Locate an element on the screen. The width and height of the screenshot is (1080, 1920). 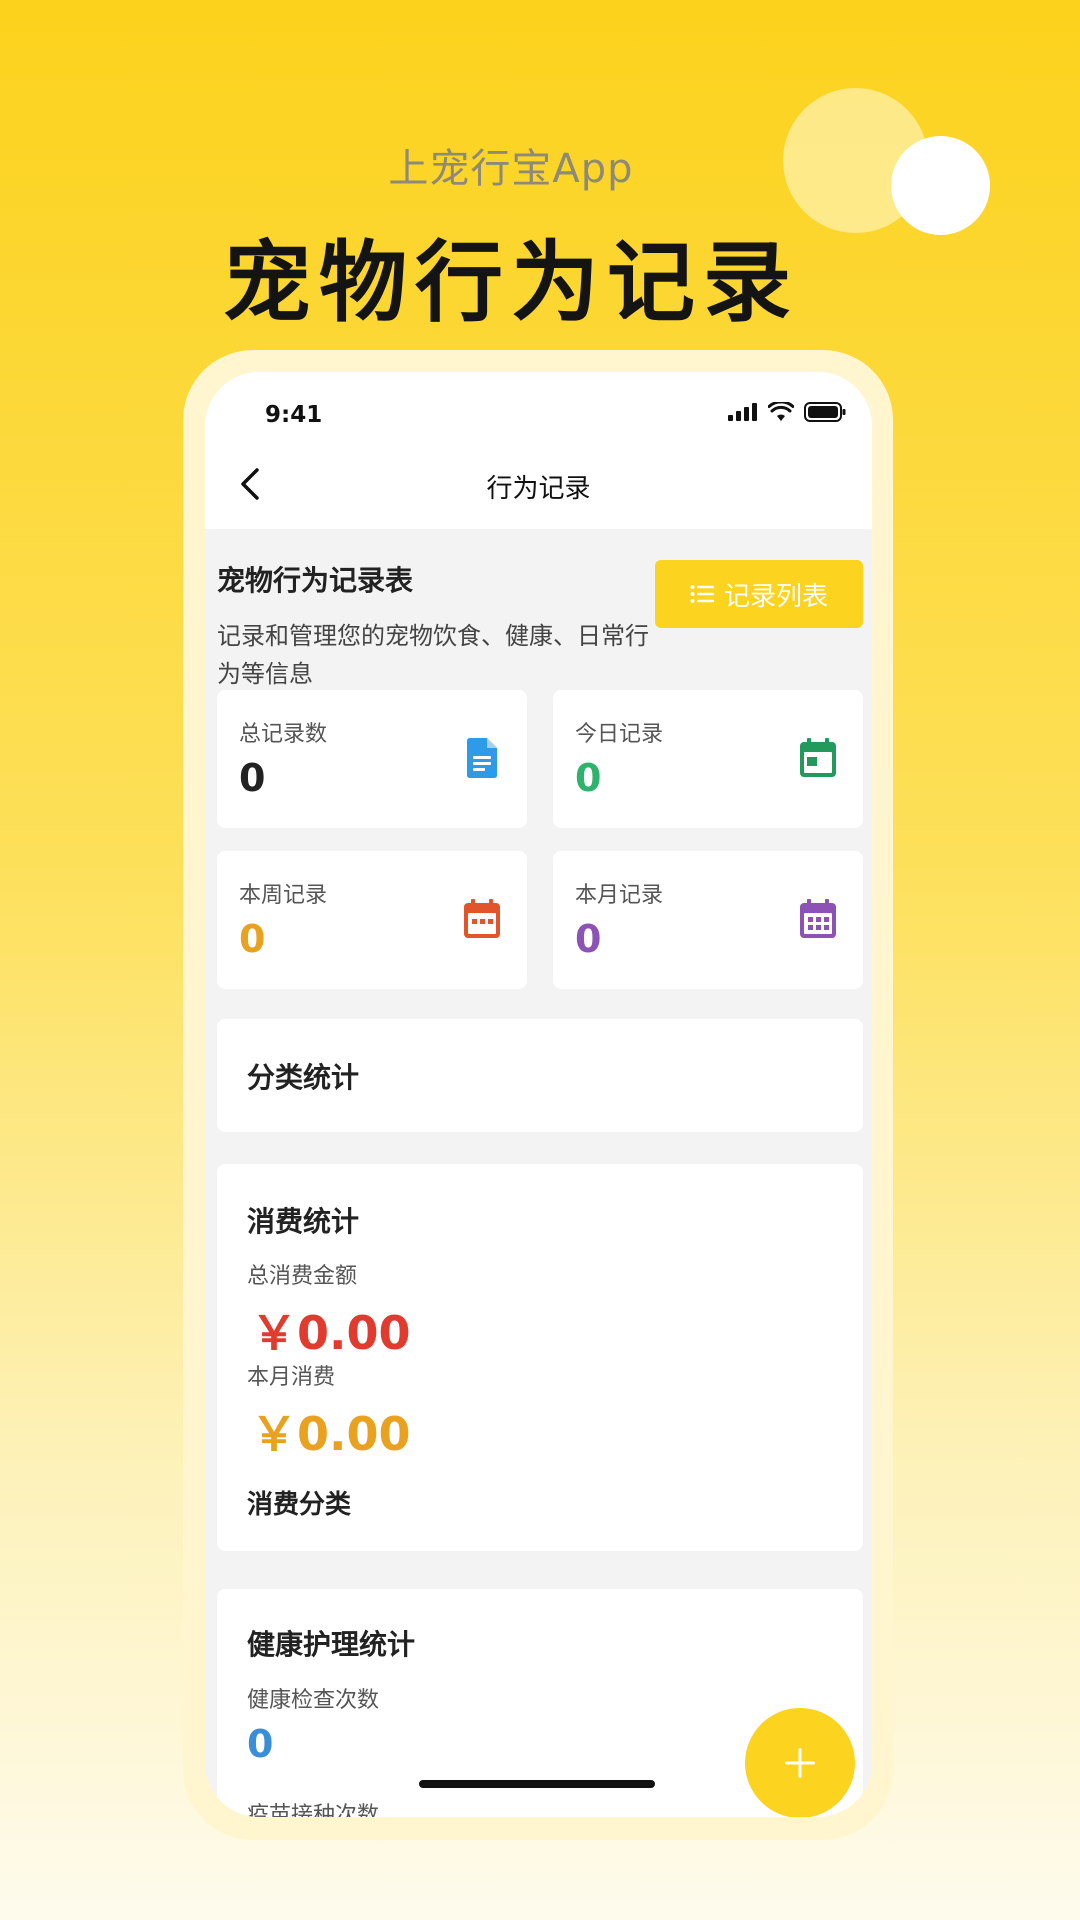
wifi-icon is located at coordinates (781, 411).